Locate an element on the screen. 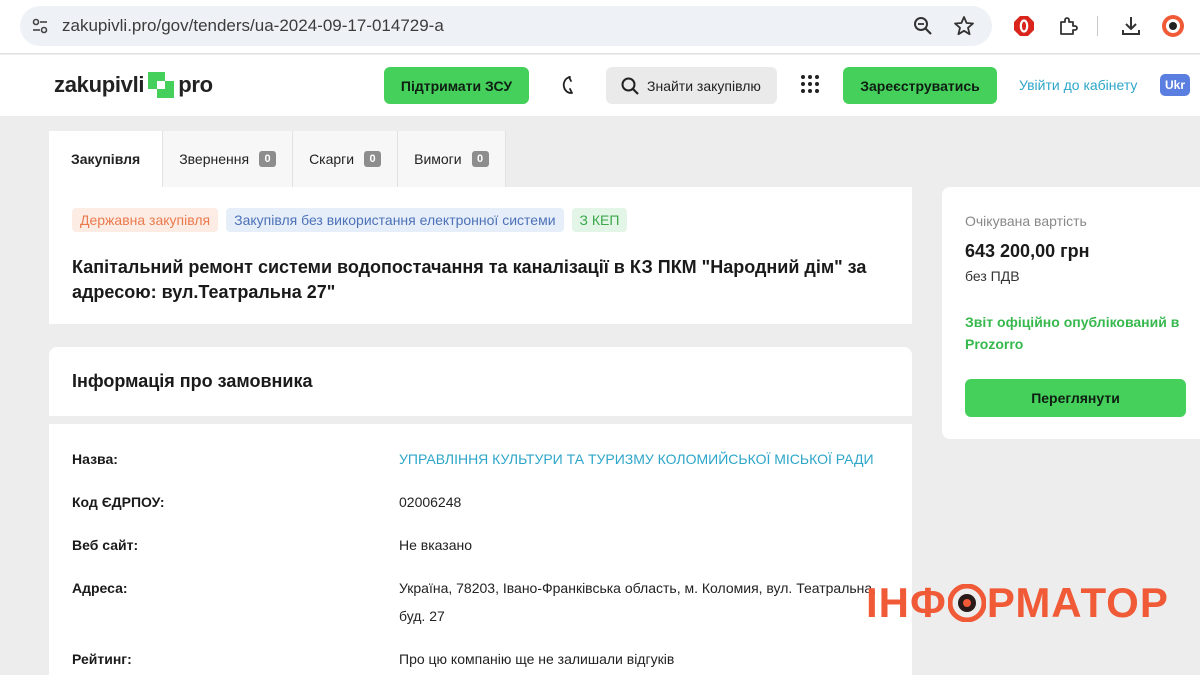  info-value: 02006248 is located at coordinates (430, 502).